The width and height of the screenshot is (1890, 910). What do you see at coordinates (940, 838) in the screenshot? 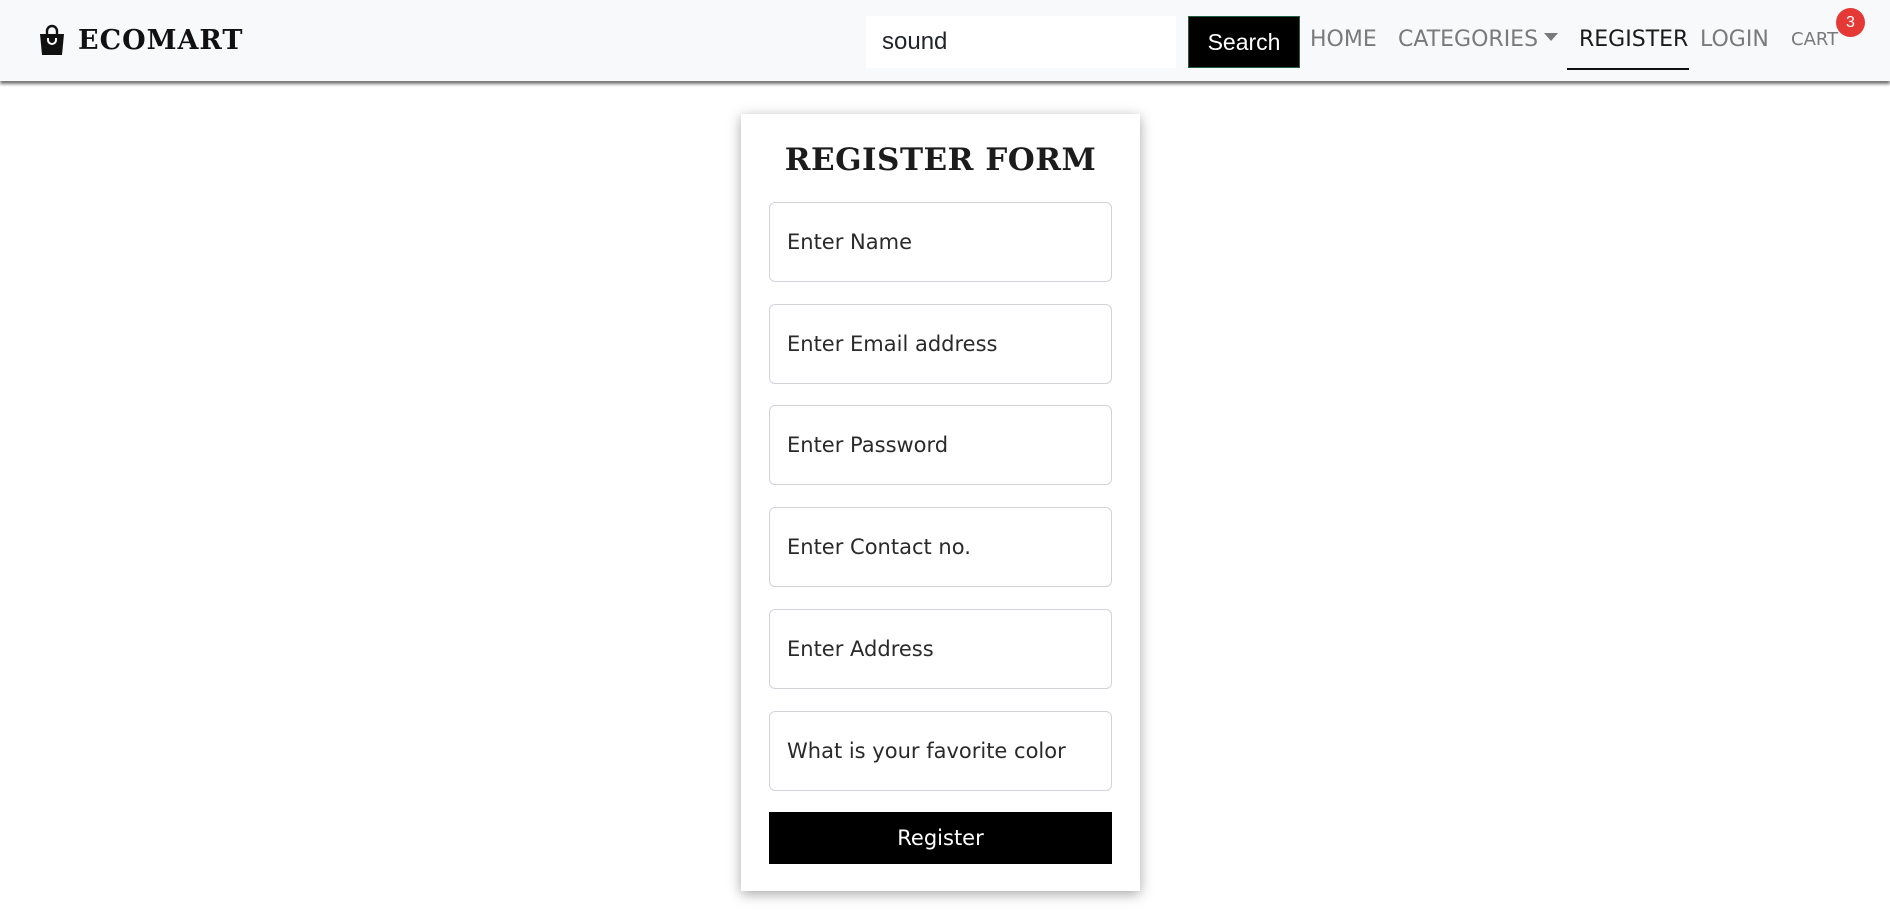
I see `register-button: Register` at bounding box center [940, 838].